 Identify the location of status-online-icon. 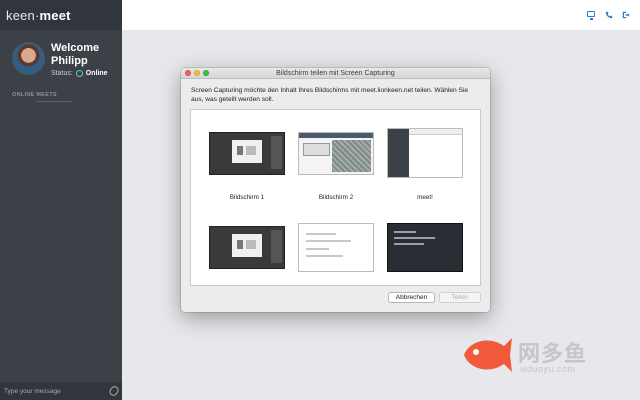
(79, 73).